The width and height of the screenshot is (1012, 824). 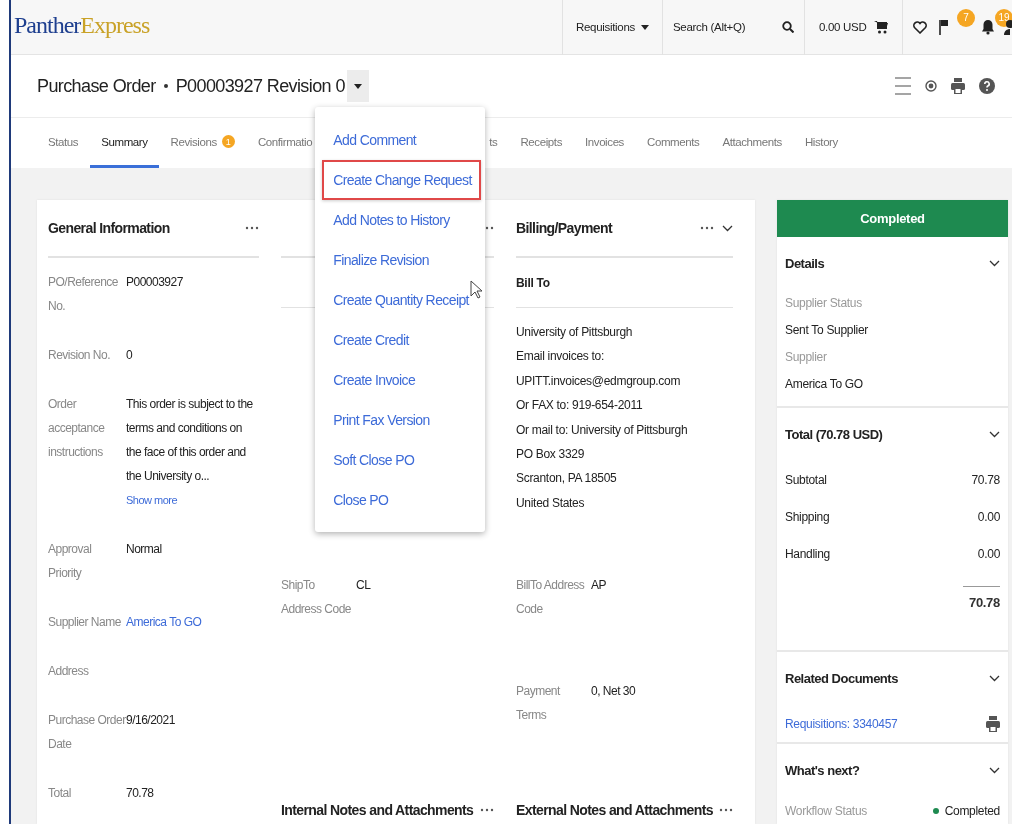 What do you see at coordinates (972, 811) in the screenshot?
I see `status-text: Completed` at bounding box center [972, 811].